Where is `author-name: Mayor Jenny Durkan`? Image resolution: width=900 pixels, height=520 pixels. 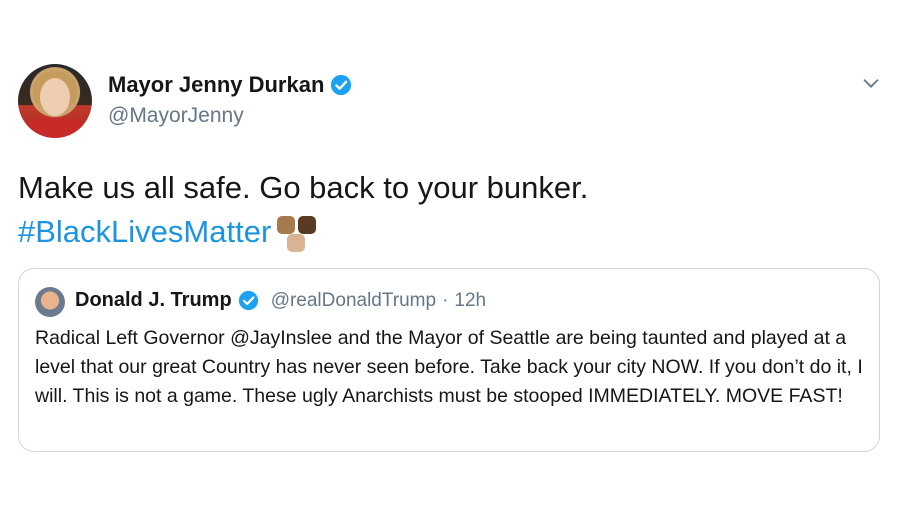 author-name: Mayor Jenny Durkan is located at coordinates (216, 85).